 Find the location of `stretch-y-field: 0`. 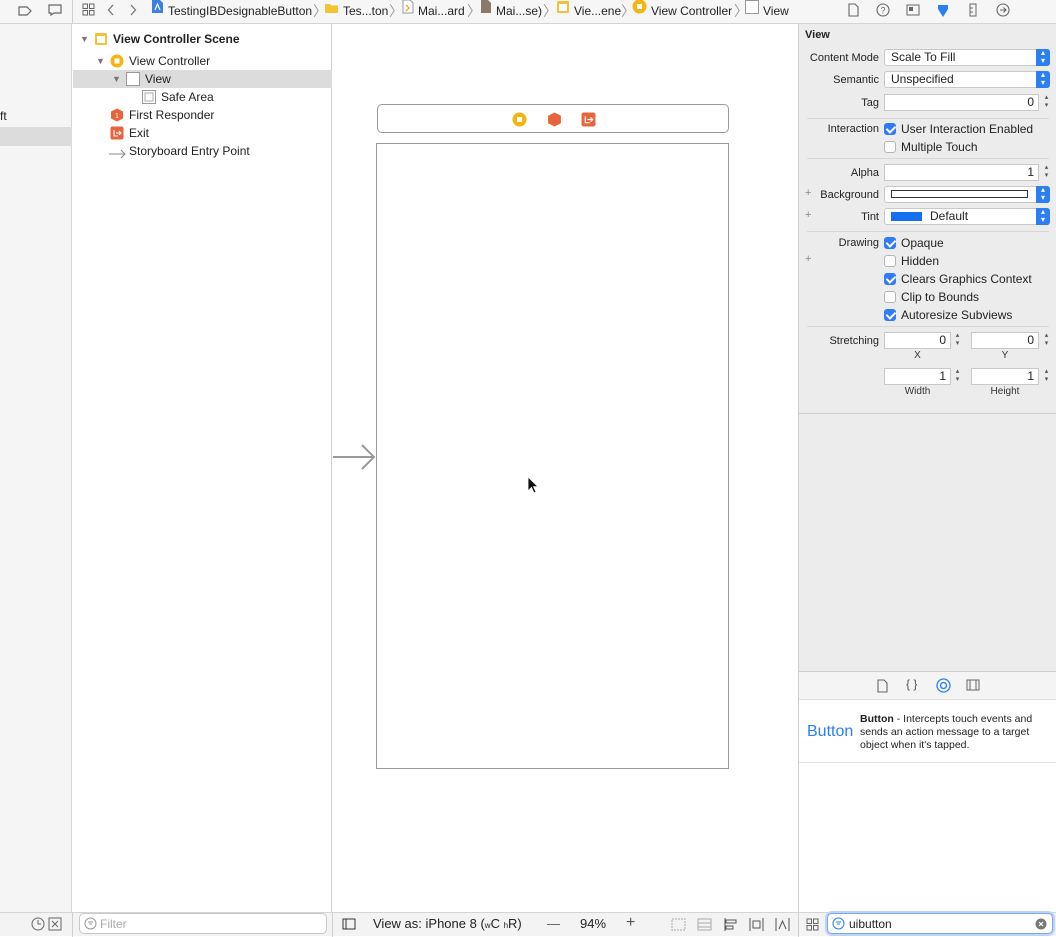

stretch-y-field: 0 is located at coordinates (1005, 340).